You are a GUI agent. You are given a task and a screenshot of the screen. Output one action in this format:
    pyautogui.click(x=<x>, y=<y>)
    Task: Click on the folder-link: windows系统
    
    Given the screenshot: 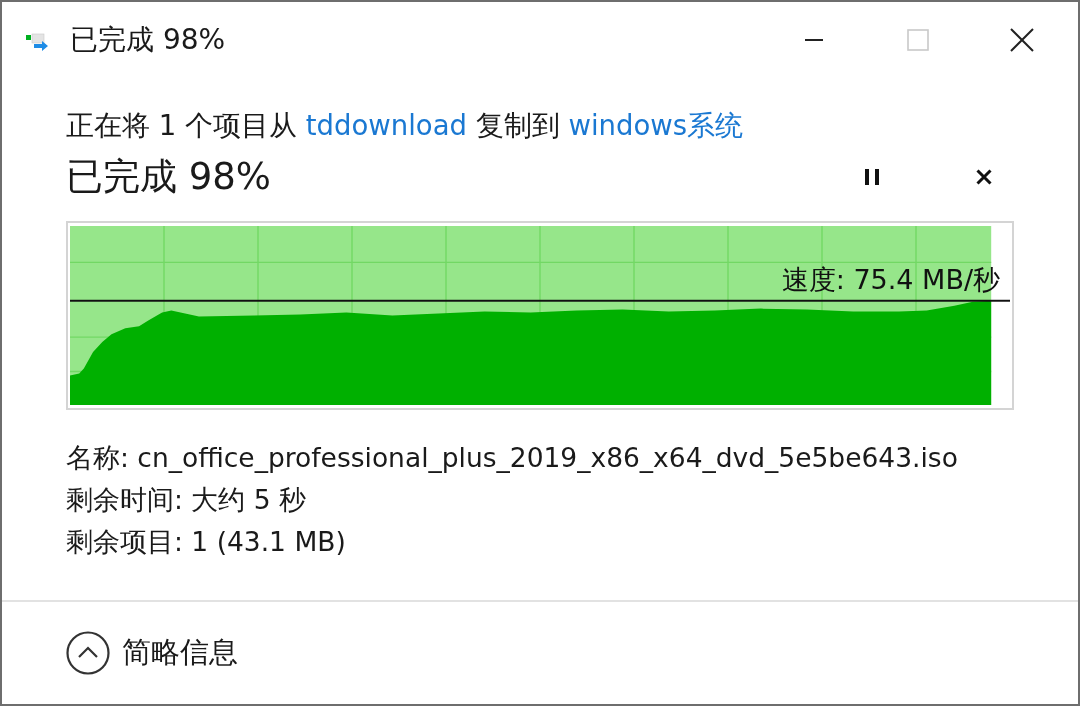 What is the action you would take?
    pyautogui.click(x=656, y=125)
    